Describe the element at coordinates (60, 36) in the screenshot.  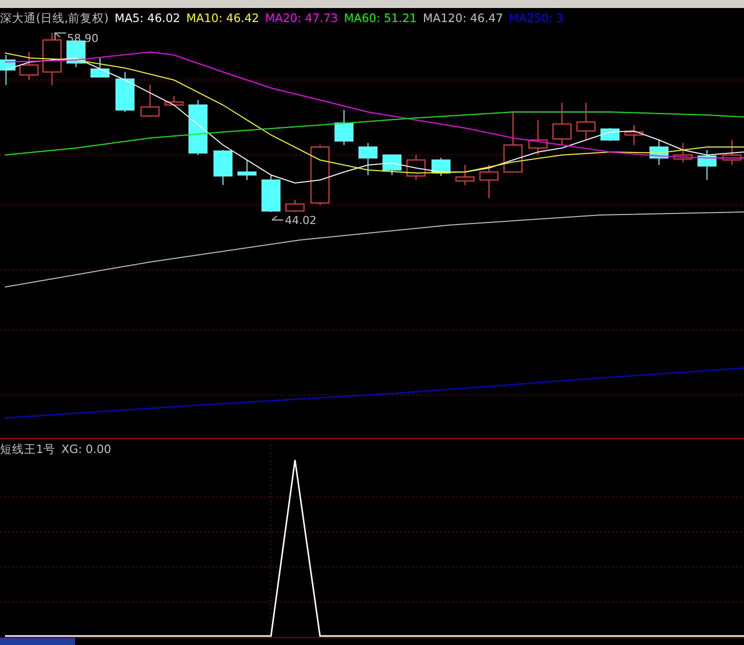
I see `high-pointer-icon` at that location.